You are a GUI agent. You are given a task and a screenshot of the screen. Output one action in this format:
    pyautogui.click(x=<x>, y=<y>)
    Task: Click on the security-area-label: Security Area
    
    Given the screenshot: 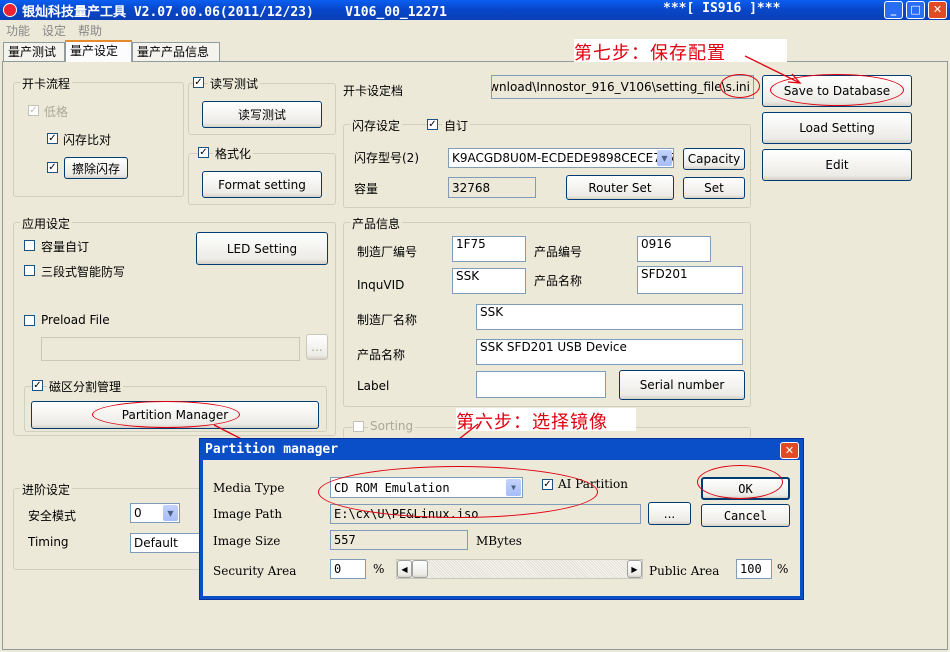 What is the action you would take?
    pyautogui.click(x=255, y=571)
    